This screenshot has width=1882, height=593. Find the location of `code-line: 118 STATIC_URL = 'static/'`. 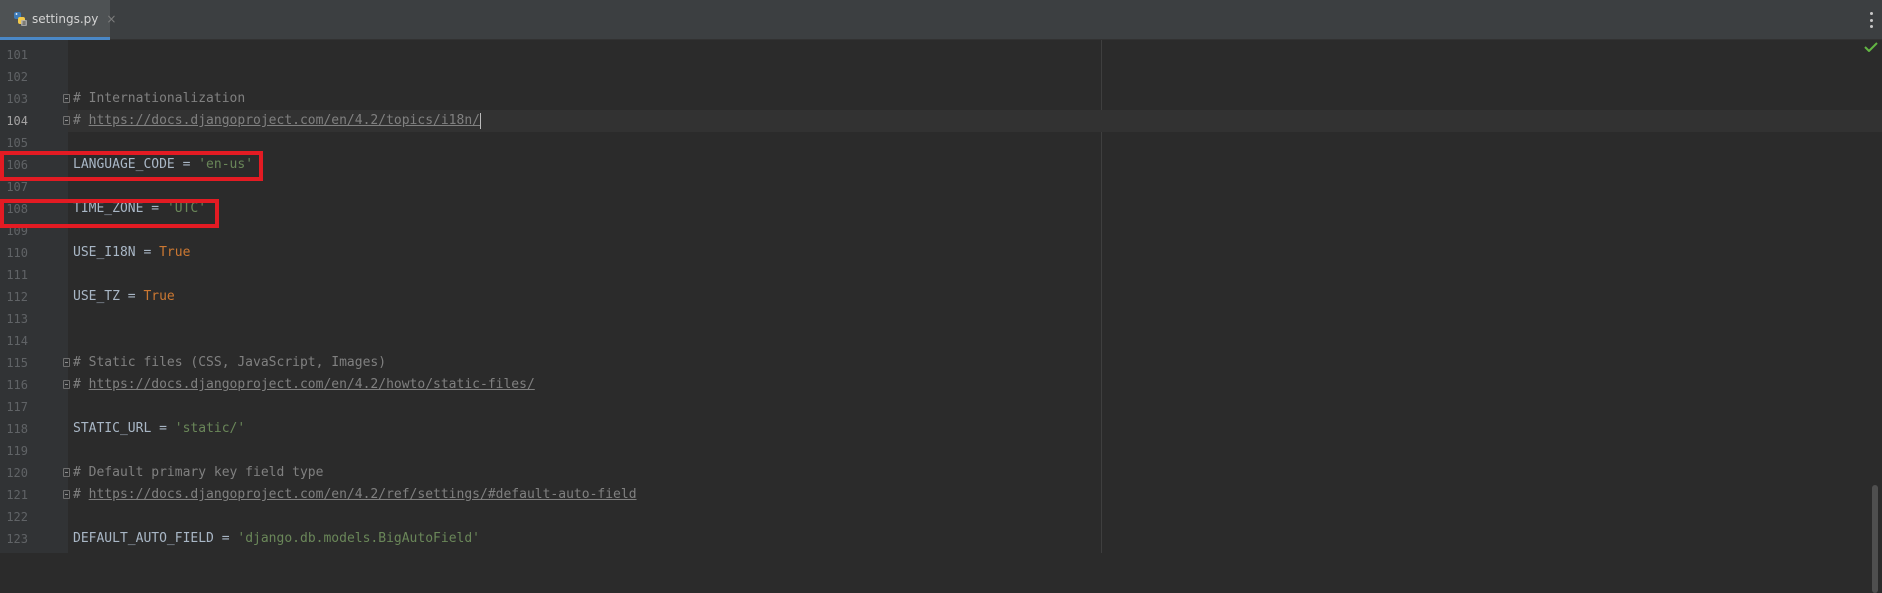

code-line: 118 STATIC_URL = 'static/' is located at coordinates (941, 429).